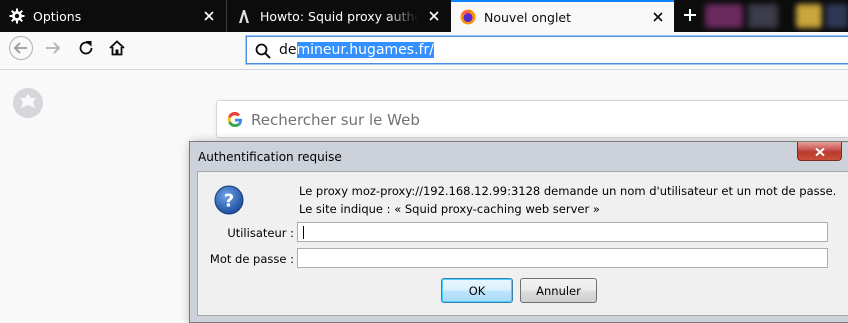 The image size is (848, 323). I want to click on reload-icon, so click(86, 50).